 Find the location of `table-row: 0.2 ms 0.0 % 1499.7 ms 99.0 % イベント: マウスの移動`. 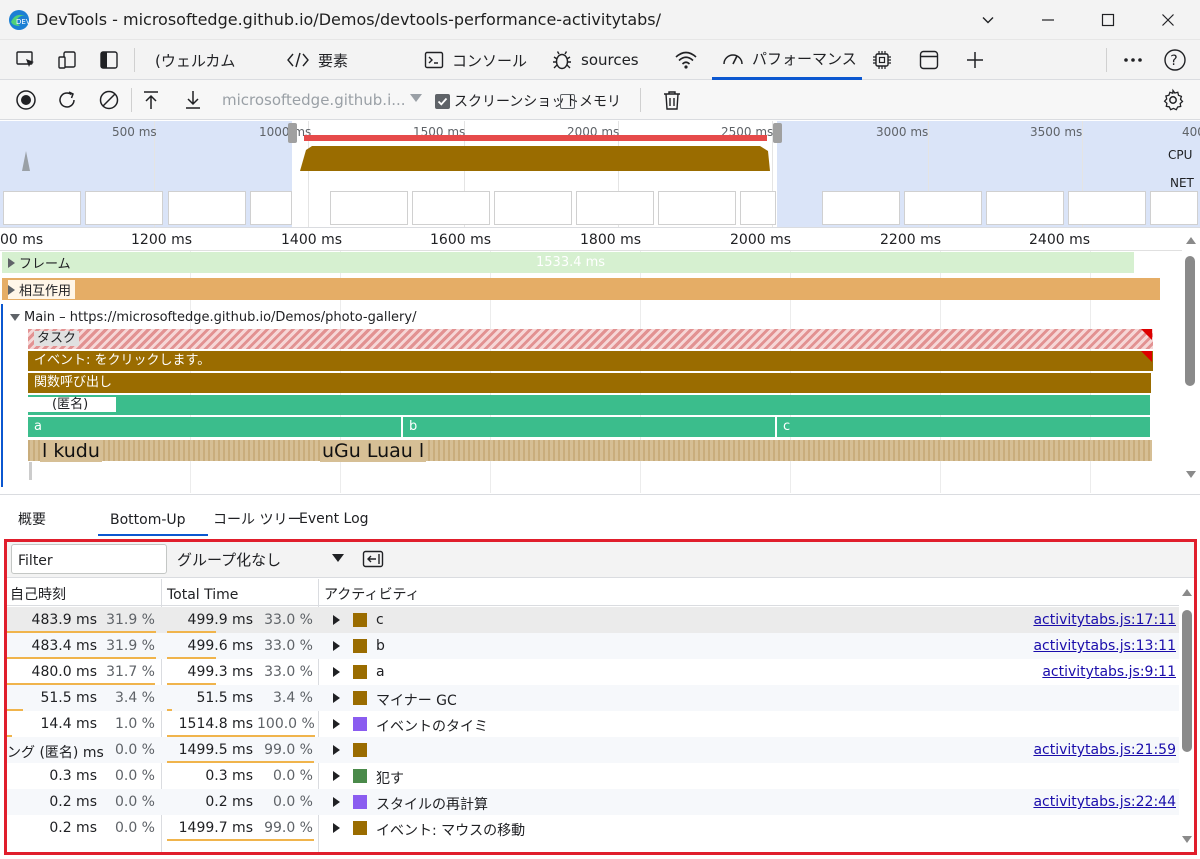

table-row: 0.2 ms 0.0 % 1499.7 ms 99.0 % イベント: マウスの移動 is located at coordinates (593, 828).